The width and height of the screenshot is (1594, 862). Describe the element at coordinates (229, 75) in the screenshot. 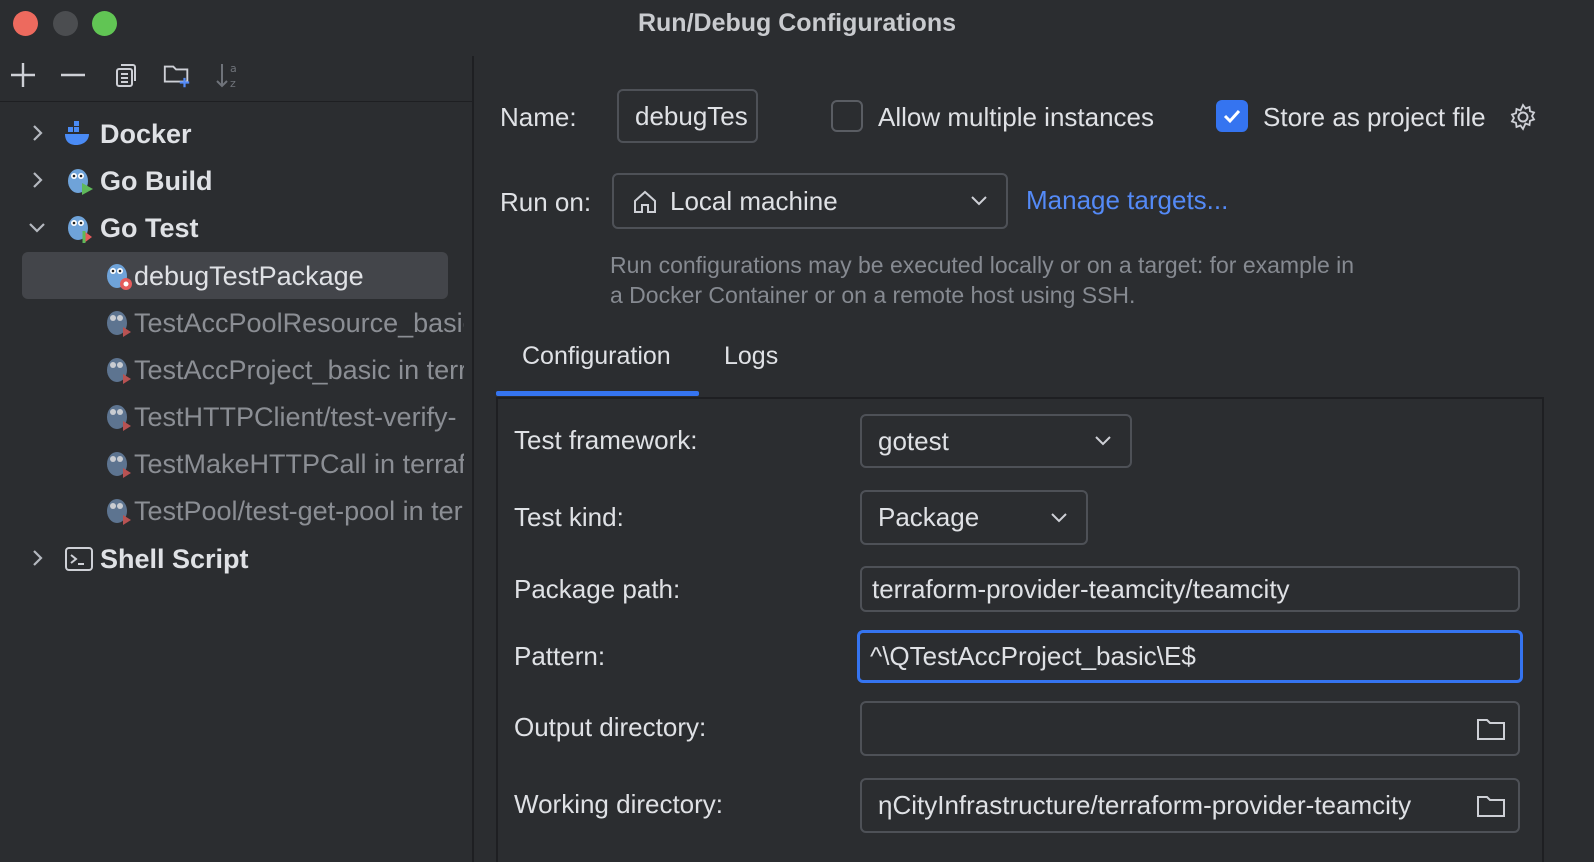

I see `sort-alphabetically-icon: az` at that location.